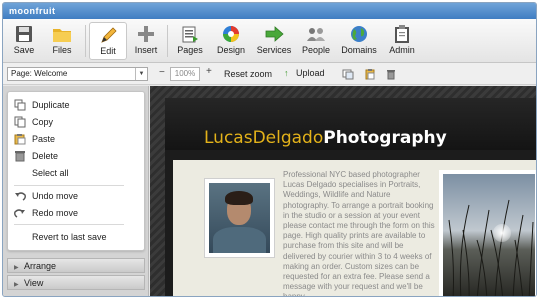 The image size is (540, 299). I want to click on pages-icon, so click(190, 34).